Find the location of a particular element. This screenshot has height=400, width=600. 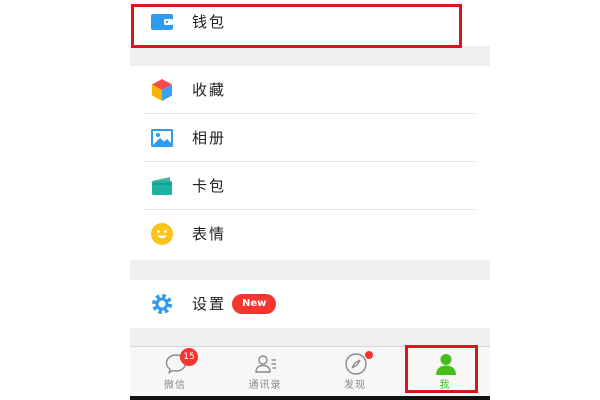

menu-item-album: 相册 is located at coordinates (310, 138).